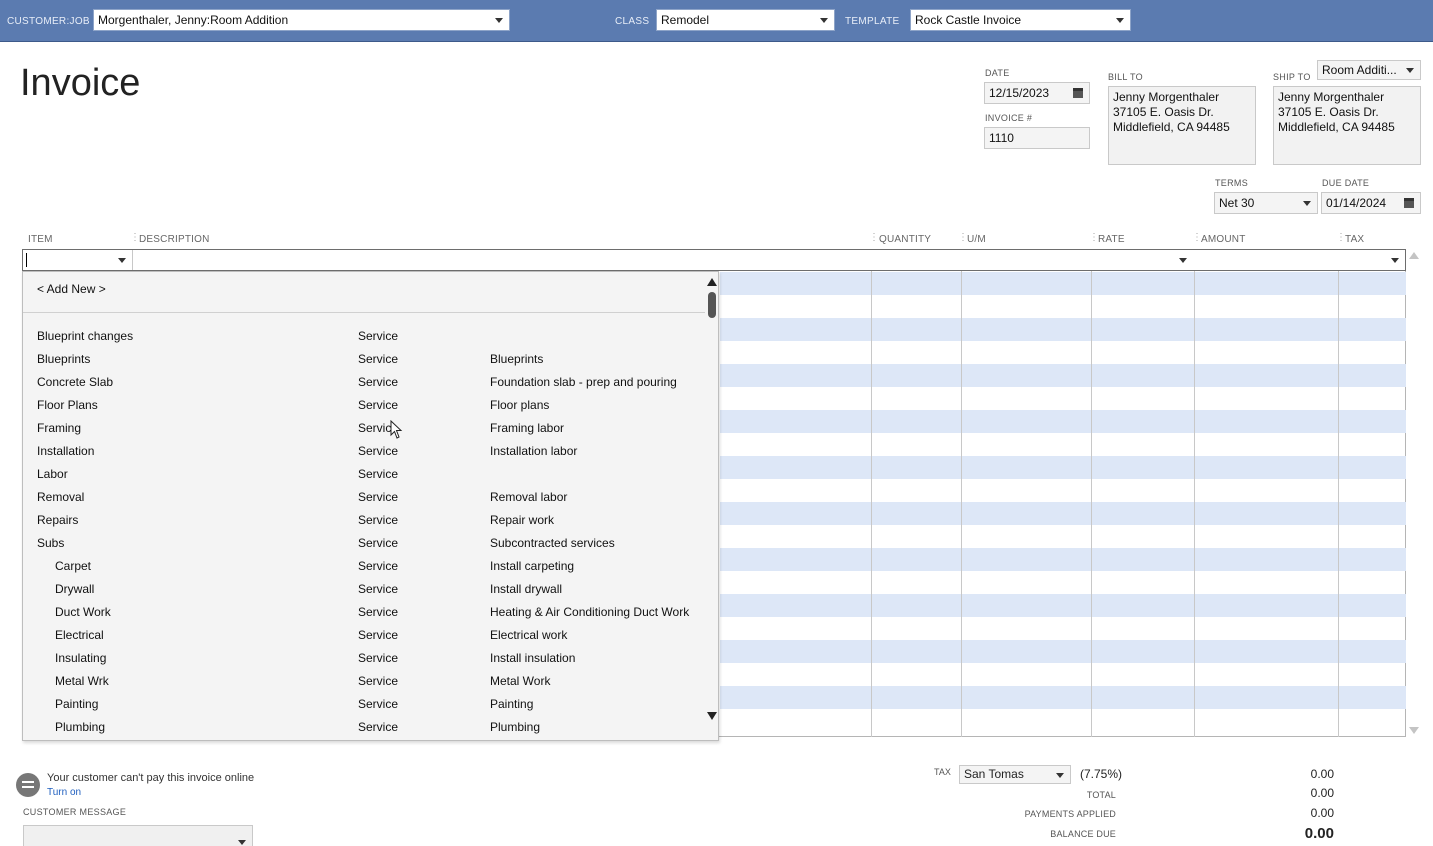 This screenshot has width=1433, height=846. Describe the element at coordinates (78, 260) in the screenshot. I see `item-input` at that location.